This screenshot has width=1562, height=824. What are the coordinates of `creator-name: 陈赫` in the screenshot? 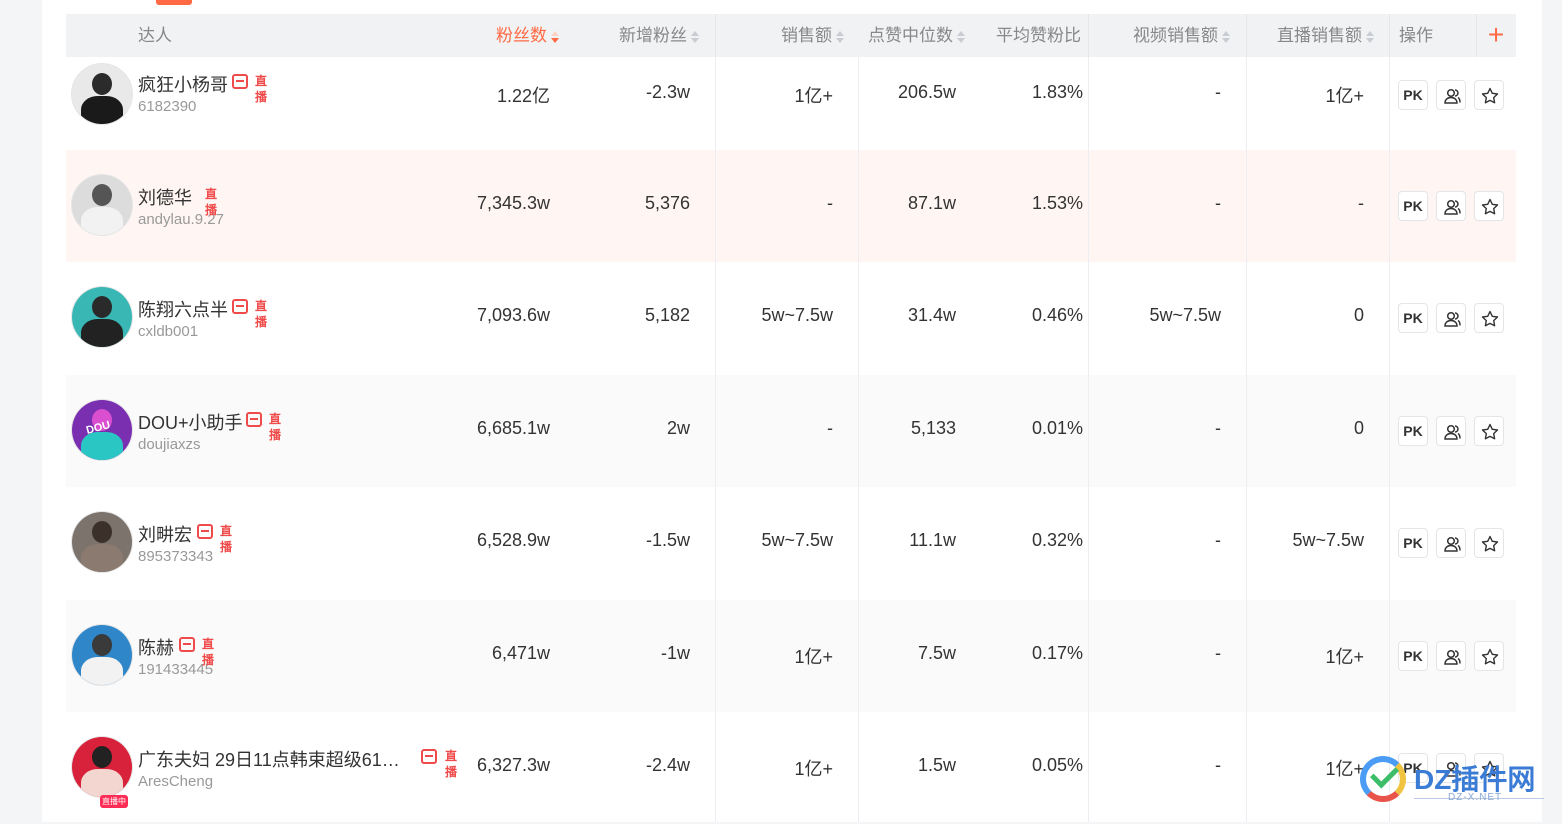 It's located at (156, 647).